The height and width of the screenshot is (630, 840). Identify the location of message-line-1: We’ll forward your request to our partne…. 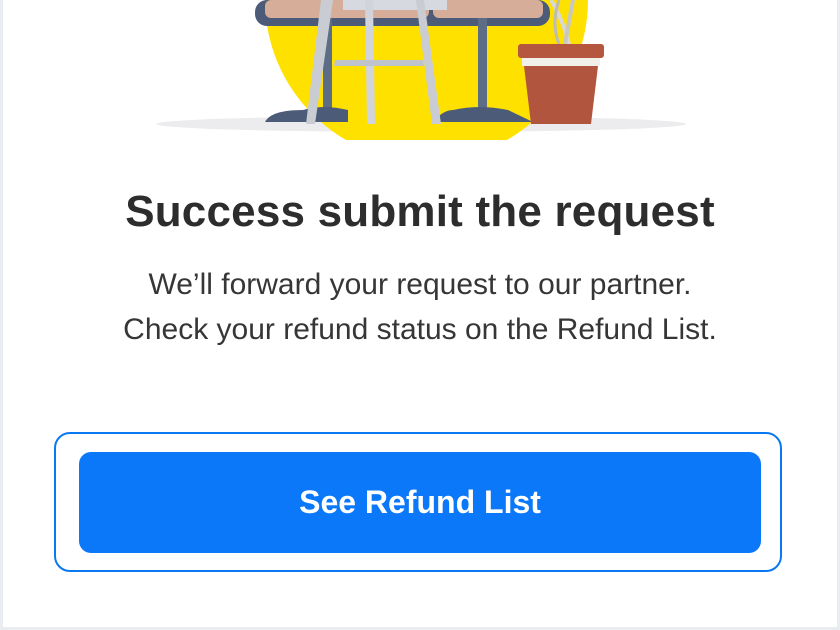
(420, 284).